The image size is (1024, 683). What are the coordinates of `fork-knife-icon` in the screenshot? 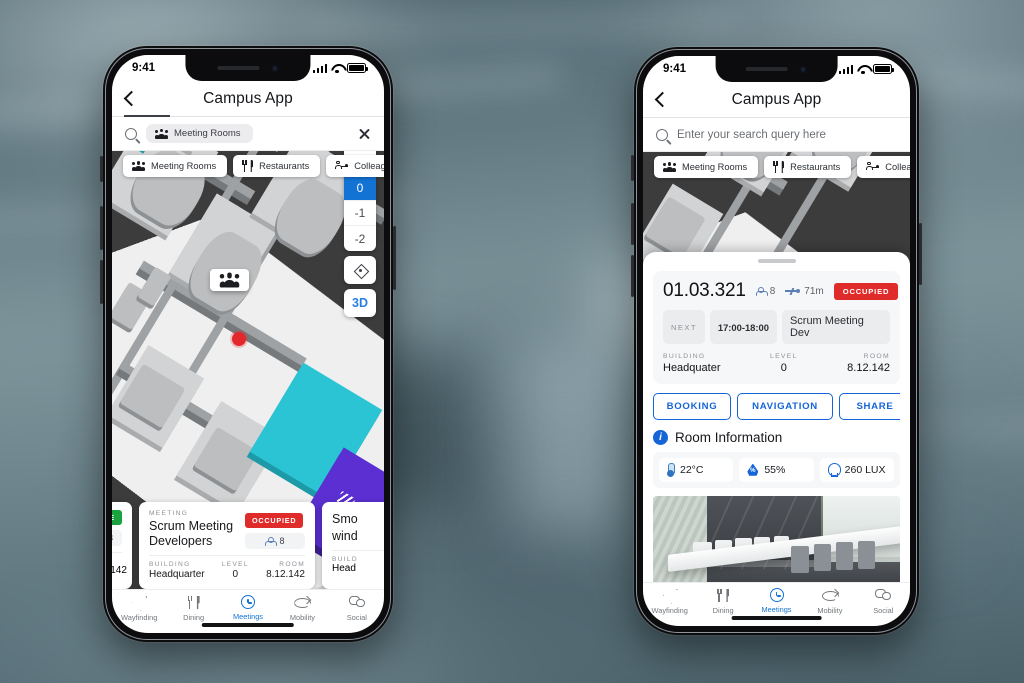 It's located at (723, 595).